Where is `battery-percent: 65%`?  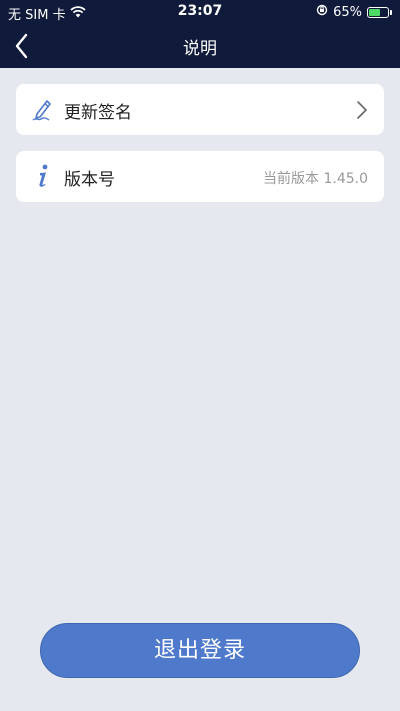
battery-percent: 65% is located at coordinates (347, 12).